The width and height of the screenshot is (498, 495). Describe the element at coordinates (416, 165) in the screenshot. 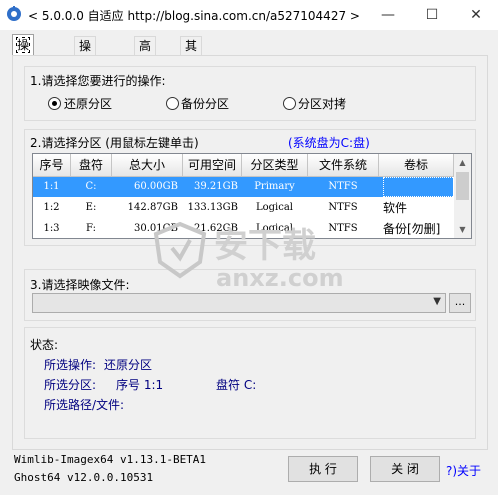

I see `column-header: 卷标` at that location.